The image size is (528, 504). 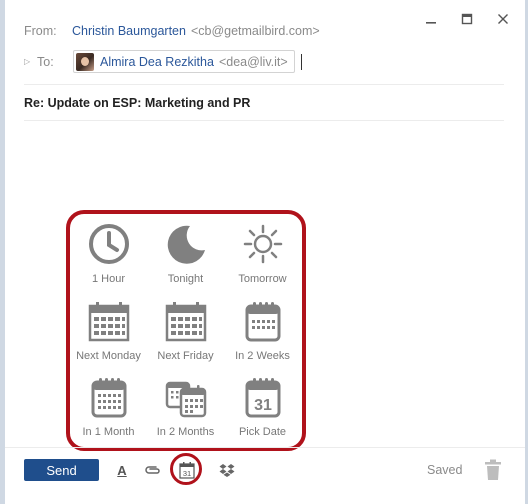 What do you see at coordinates (493, 470) in the screenshot?
I see `trash-icon` at bounding box center [493, 470].